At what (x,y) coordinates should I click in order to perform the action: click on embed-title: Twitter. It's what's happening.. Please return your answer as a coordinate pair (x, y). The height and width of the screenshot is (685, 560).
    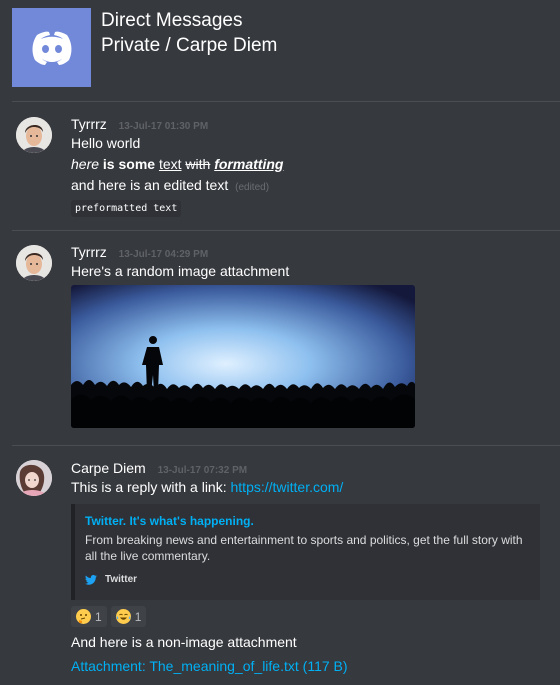
    Looking at the image, I should click on (307, 521).